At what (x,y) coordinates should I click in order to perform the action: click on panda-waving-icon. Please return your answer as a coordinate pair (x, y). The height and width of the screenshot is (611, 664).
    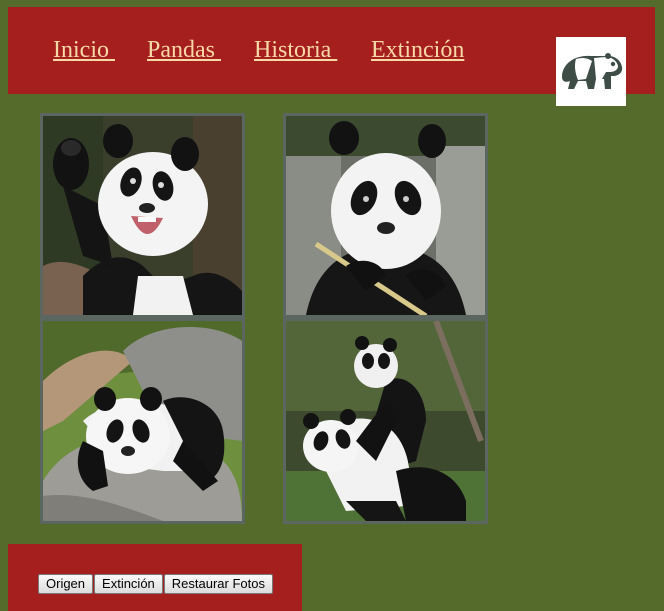
    Looking at the image, I should click on (142, 215).